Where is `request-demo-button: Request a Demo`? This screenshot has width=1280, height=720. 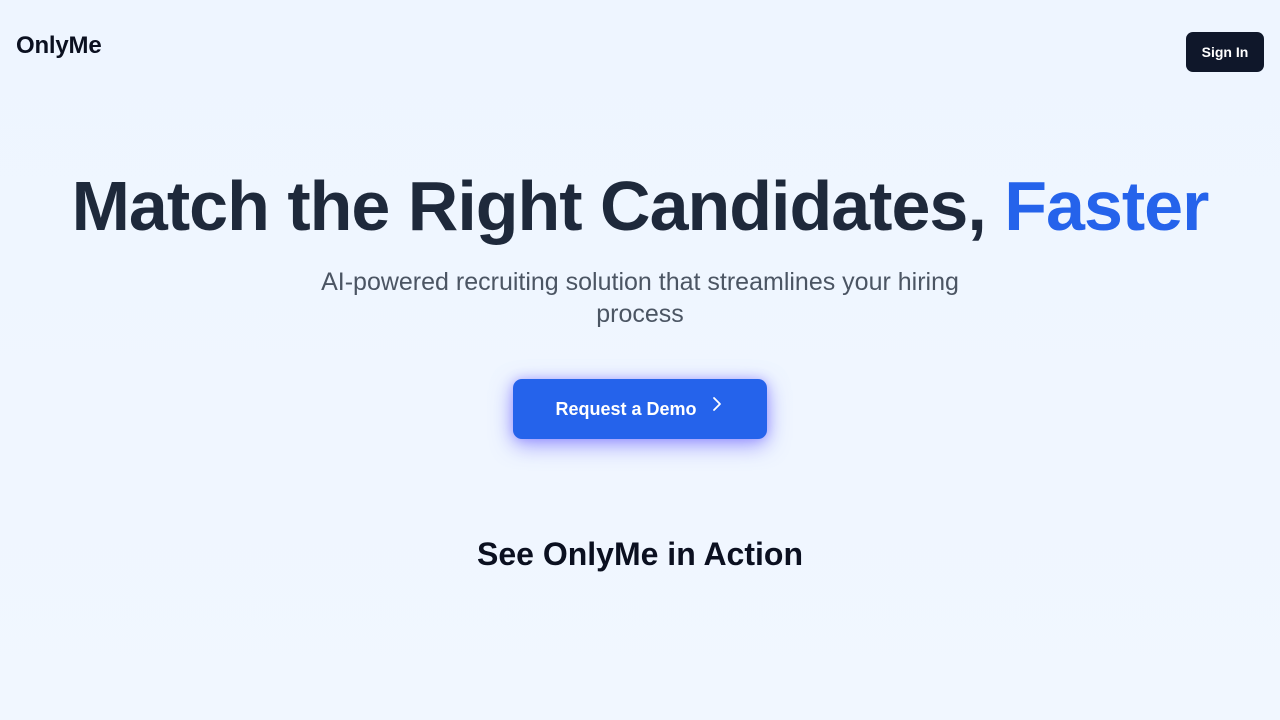 request-demo-button: Request a Demo is located at coordinates (640, 409).